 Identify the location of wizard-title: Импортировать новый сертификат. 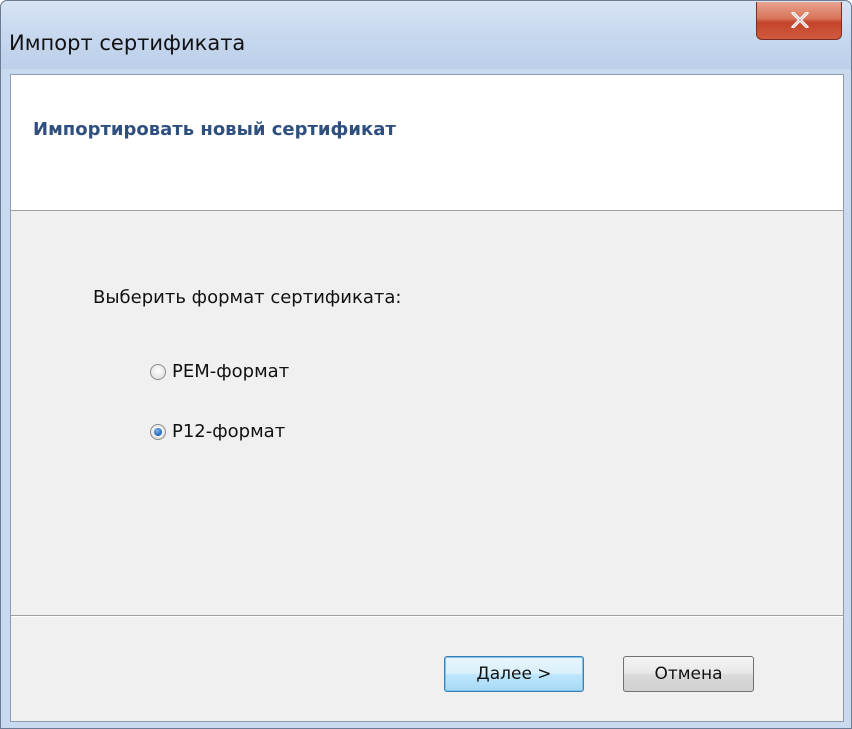
(214, 129).